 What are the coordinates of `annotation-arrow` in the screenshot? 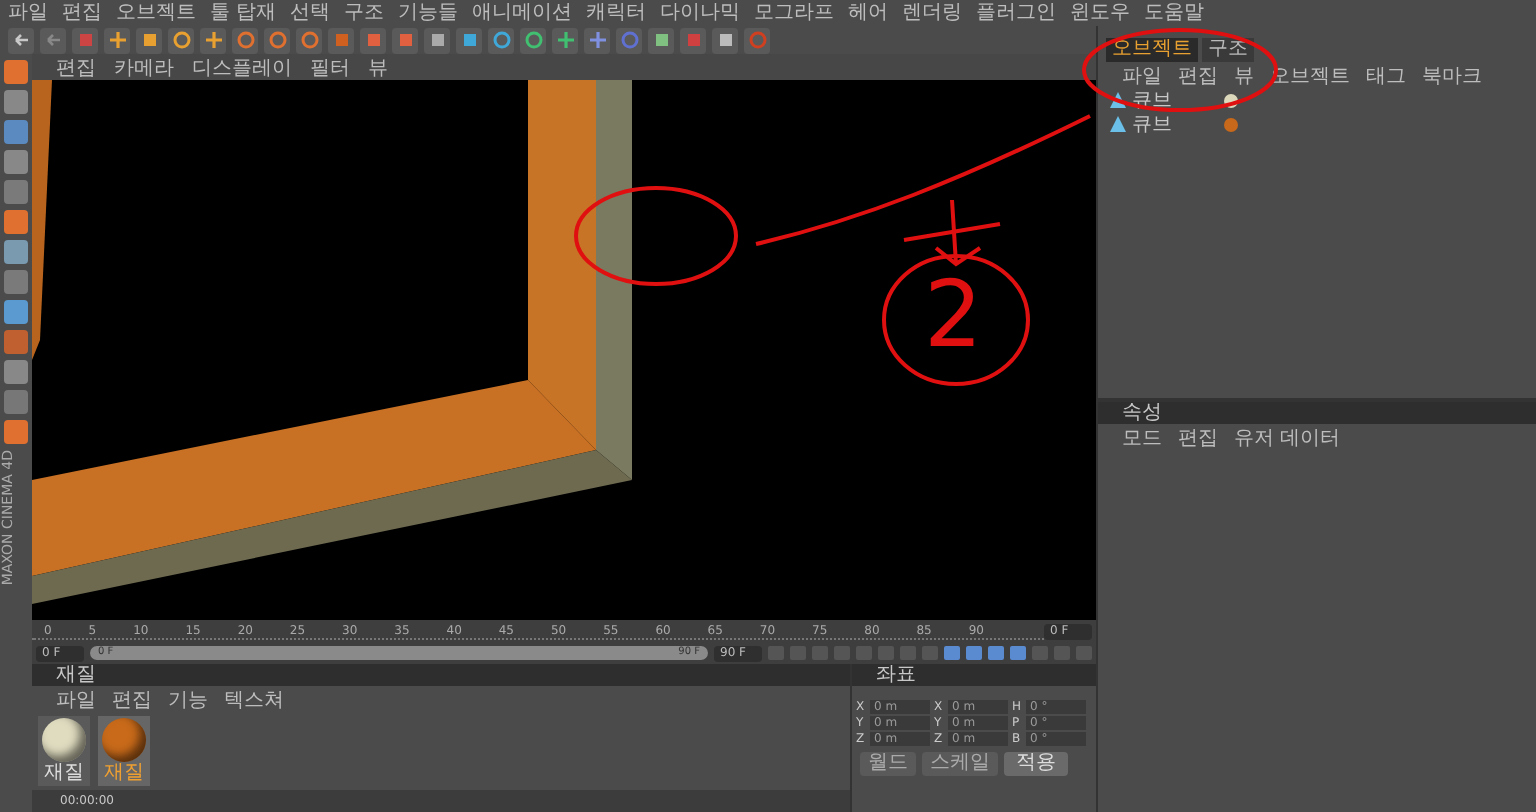 It's located at (952, 232).